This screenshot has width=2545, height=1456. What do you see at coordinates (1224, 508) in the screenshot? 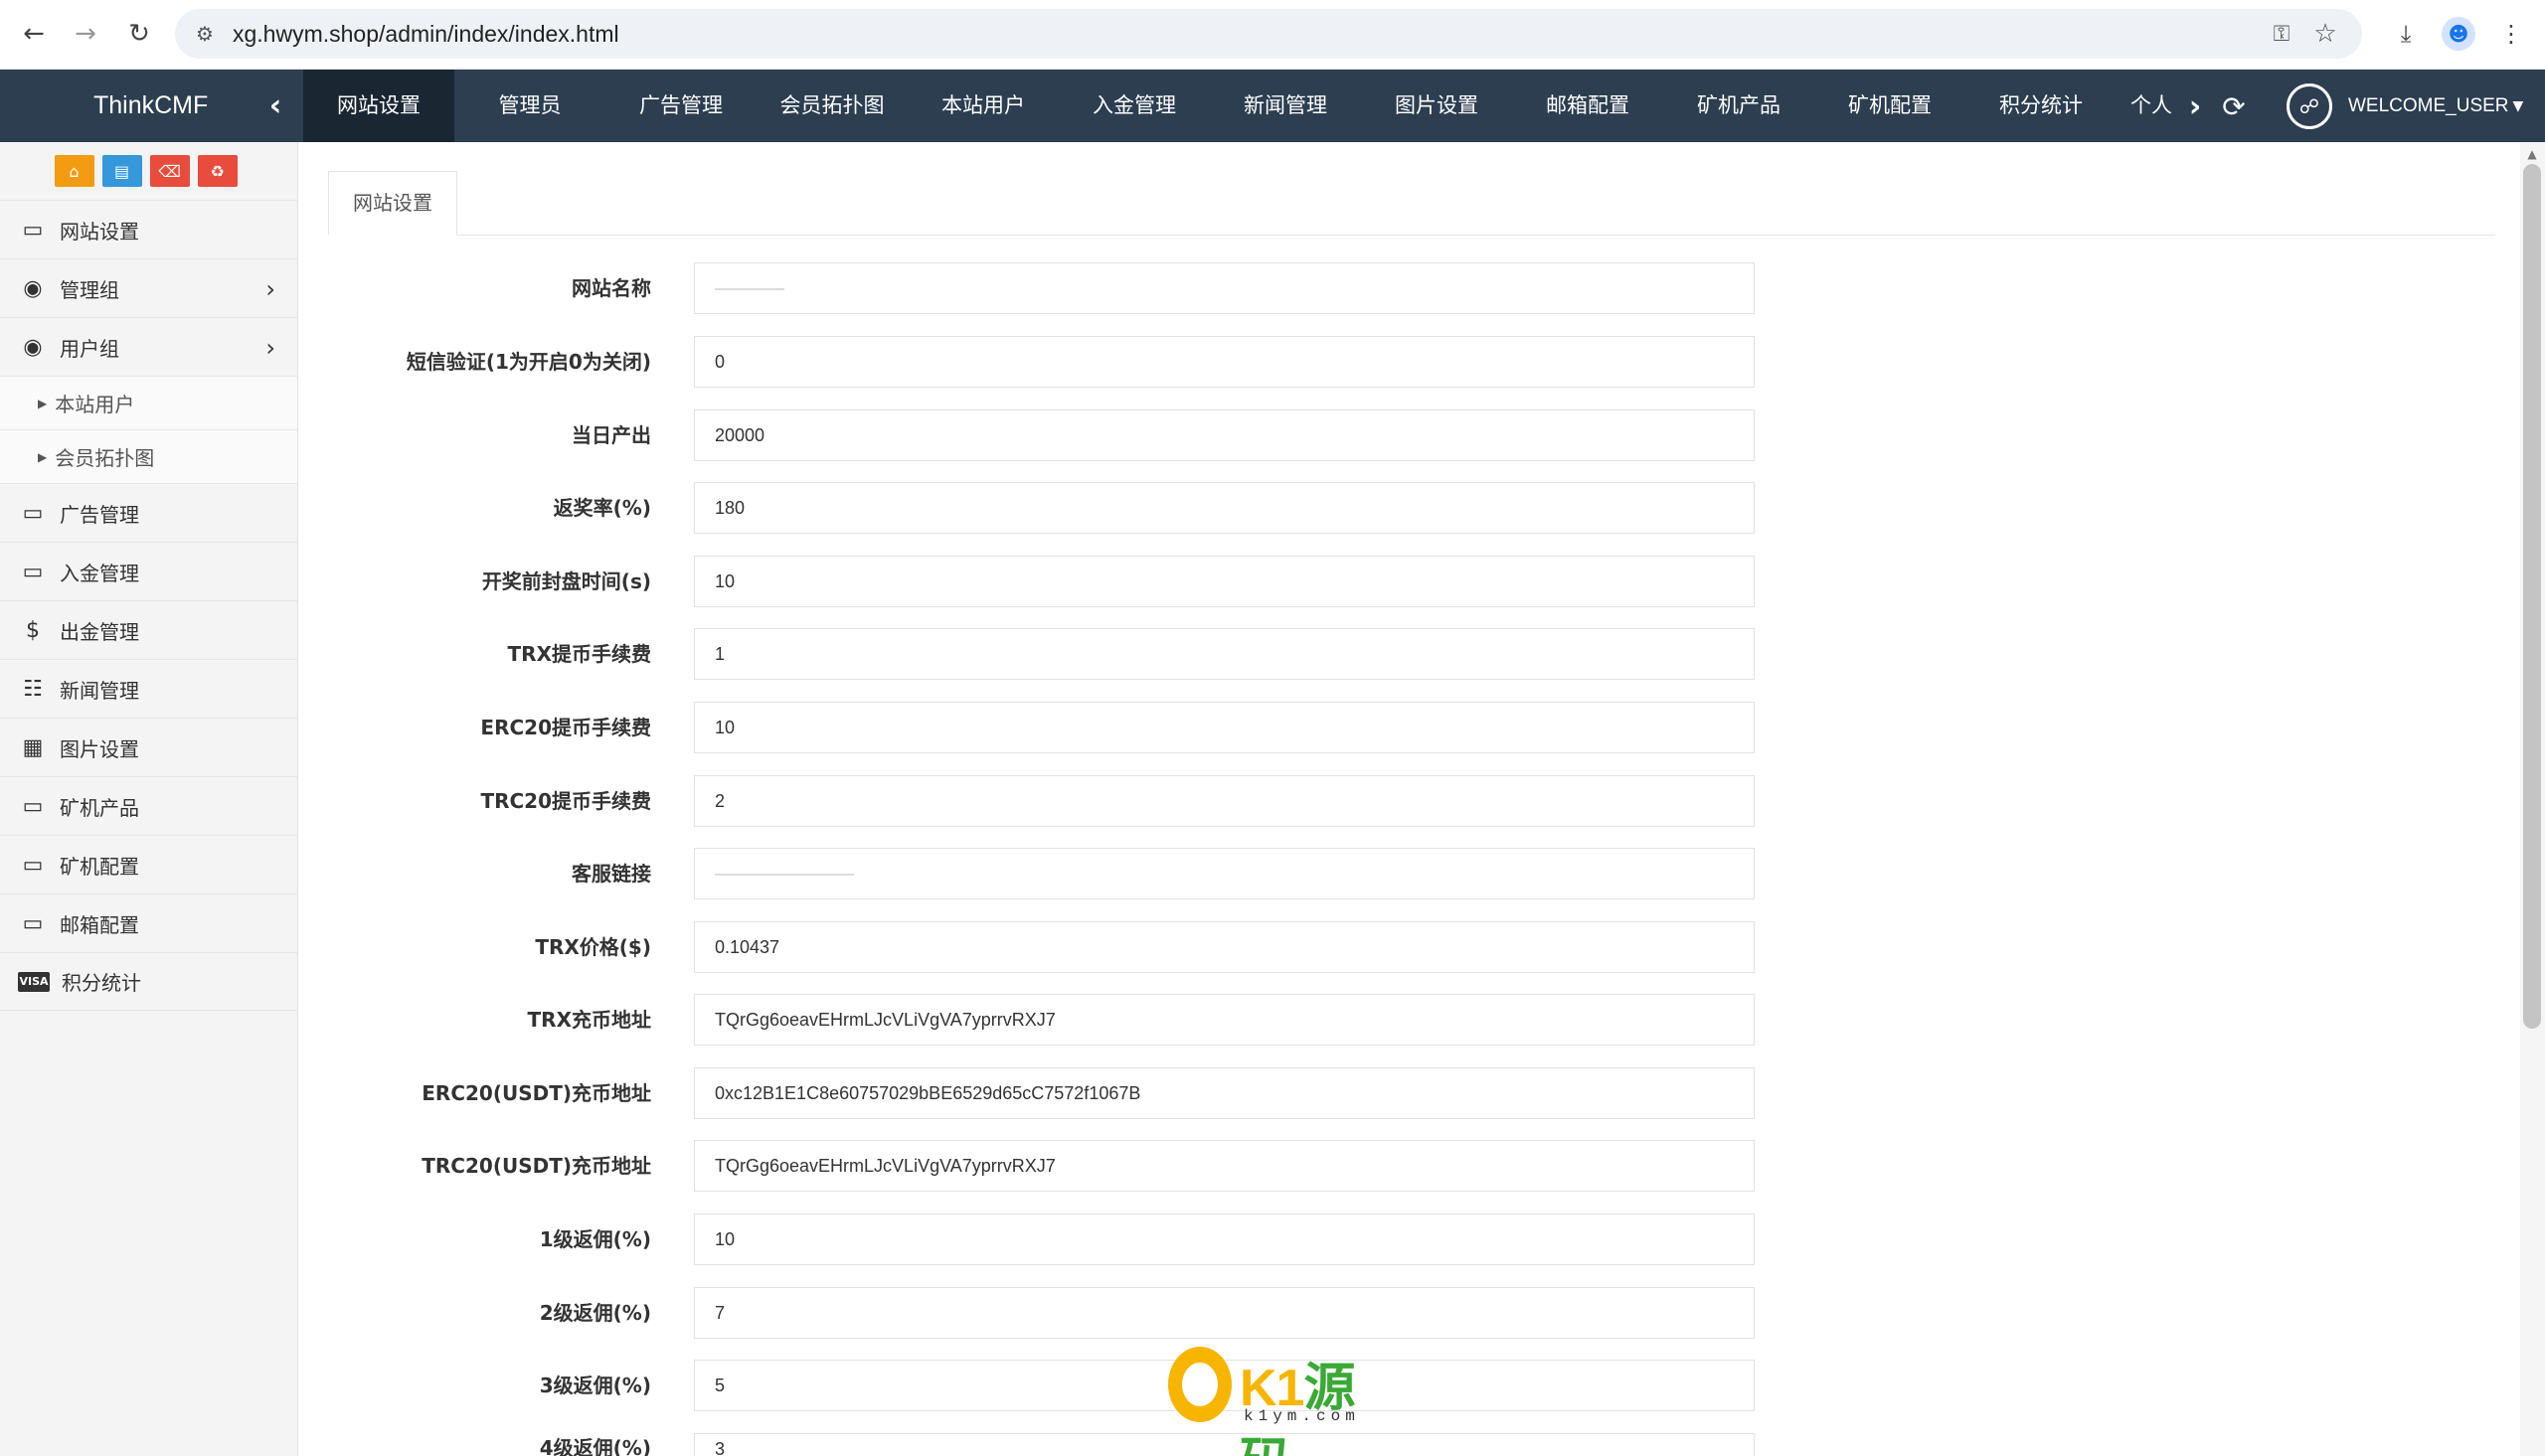
I see `return-rate-input: 180` at bounding box center [1224, 508].